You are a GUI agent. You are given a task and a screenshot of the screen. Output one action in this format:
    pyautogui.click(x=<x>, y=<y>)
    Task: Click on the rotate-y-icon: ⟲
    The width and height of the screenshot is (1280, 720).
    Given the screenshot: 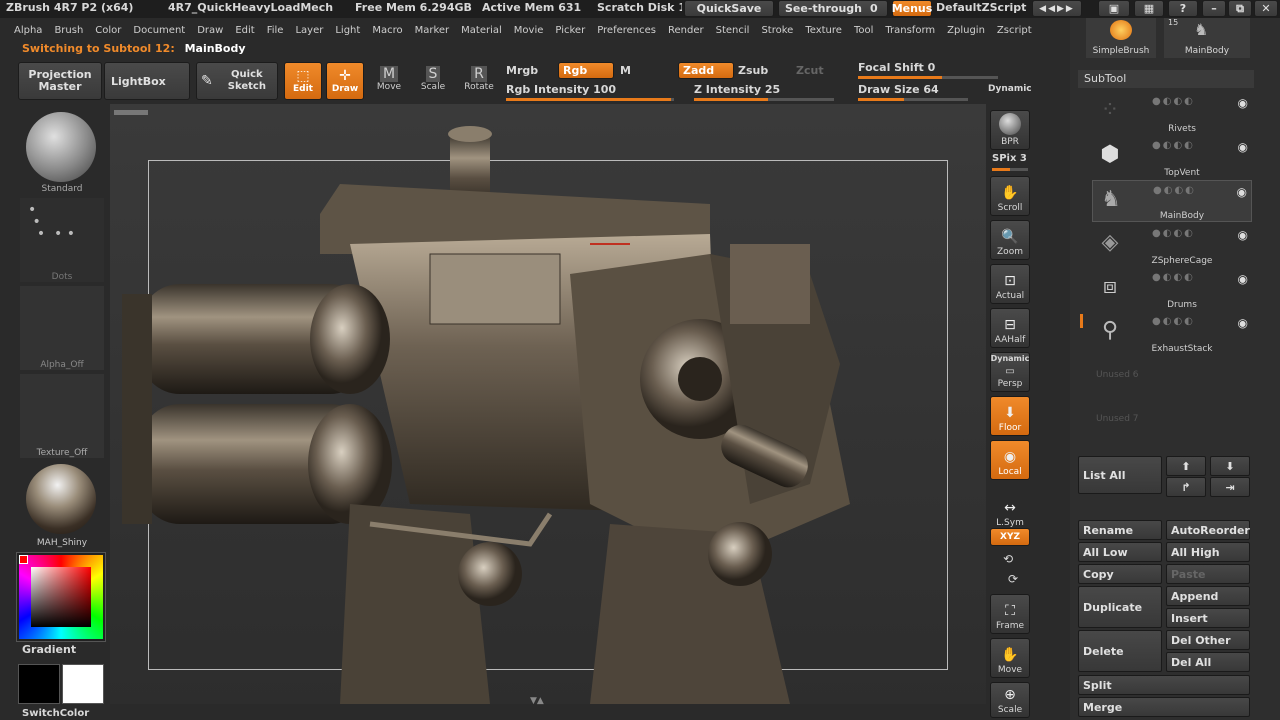 What is the action you would take?
    pyautogui.click(x=1008, y=559)
    